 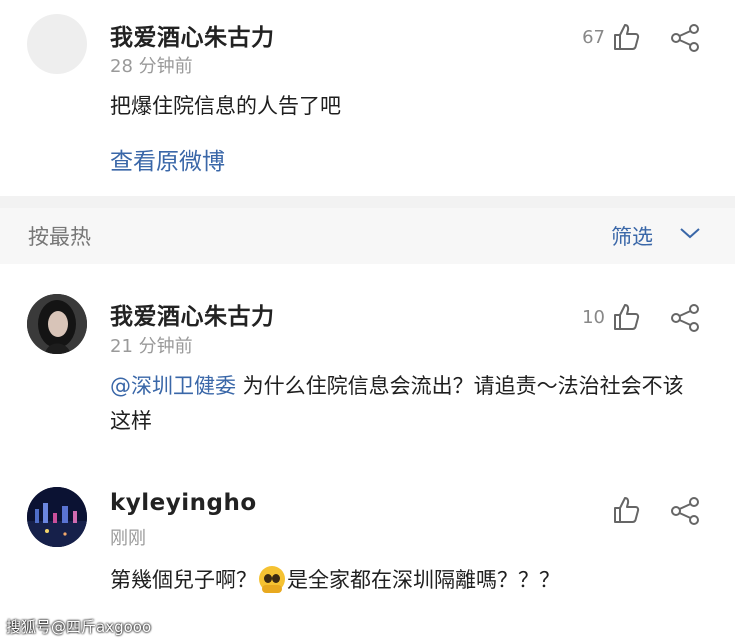 I want to click on comment-text: @深圳卫健委 为什么住院信息会流出？请追责～法治社会不该这样, so click(x=405, y=404).